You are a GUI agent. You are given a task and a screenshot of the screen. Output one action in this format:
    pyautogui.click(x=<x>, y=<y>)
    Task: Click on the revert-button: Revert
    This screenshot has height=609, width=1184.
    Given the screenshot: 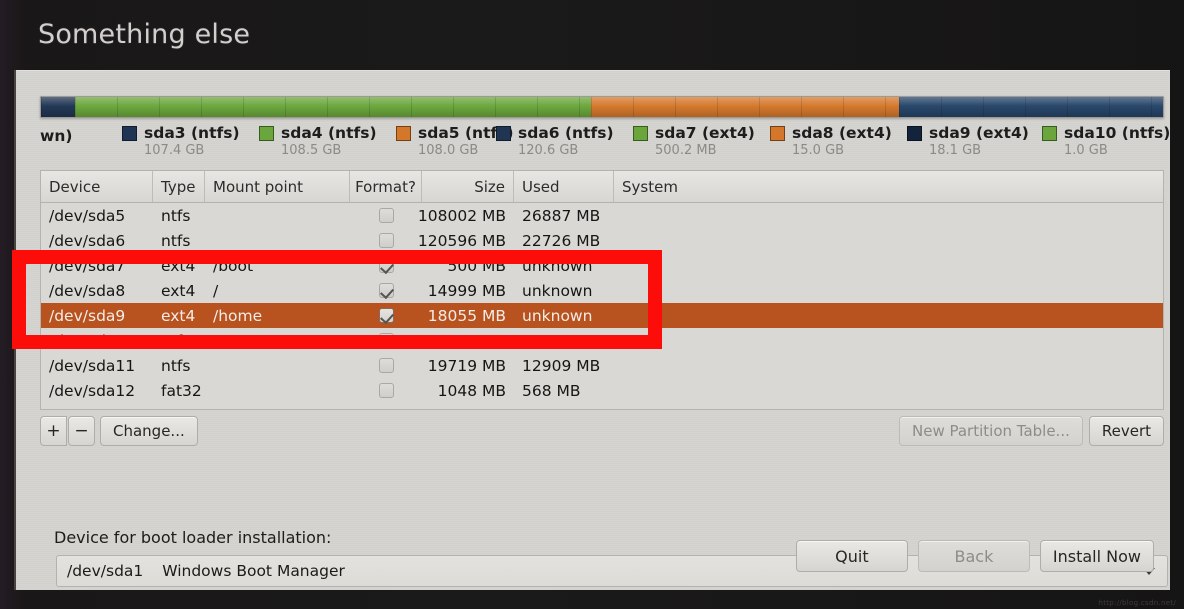 What is the action you would take?
    pyautogui.click(x=1126, y=431)
    